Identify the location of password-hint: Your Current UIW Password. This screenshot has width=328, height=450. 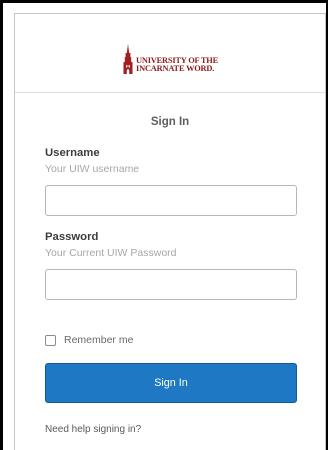
(111, 253).